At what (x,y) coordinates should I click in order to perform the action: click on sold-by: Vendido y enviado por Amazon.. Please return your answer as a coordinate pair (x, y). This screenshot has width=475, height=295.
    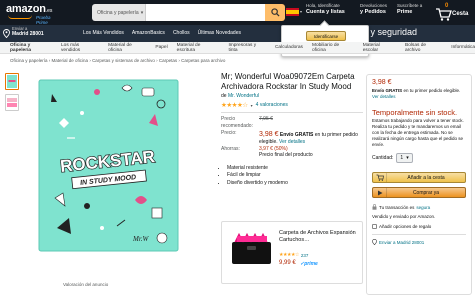
    Looking at the image, I should click on (404, 216).